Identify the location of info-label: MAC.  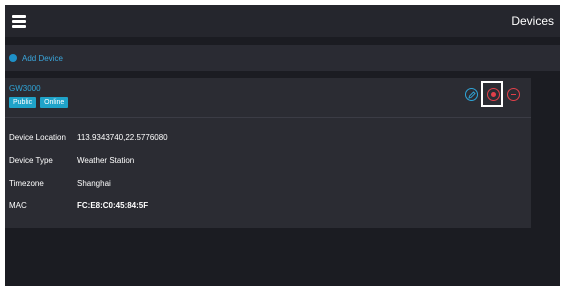
(18, 205).